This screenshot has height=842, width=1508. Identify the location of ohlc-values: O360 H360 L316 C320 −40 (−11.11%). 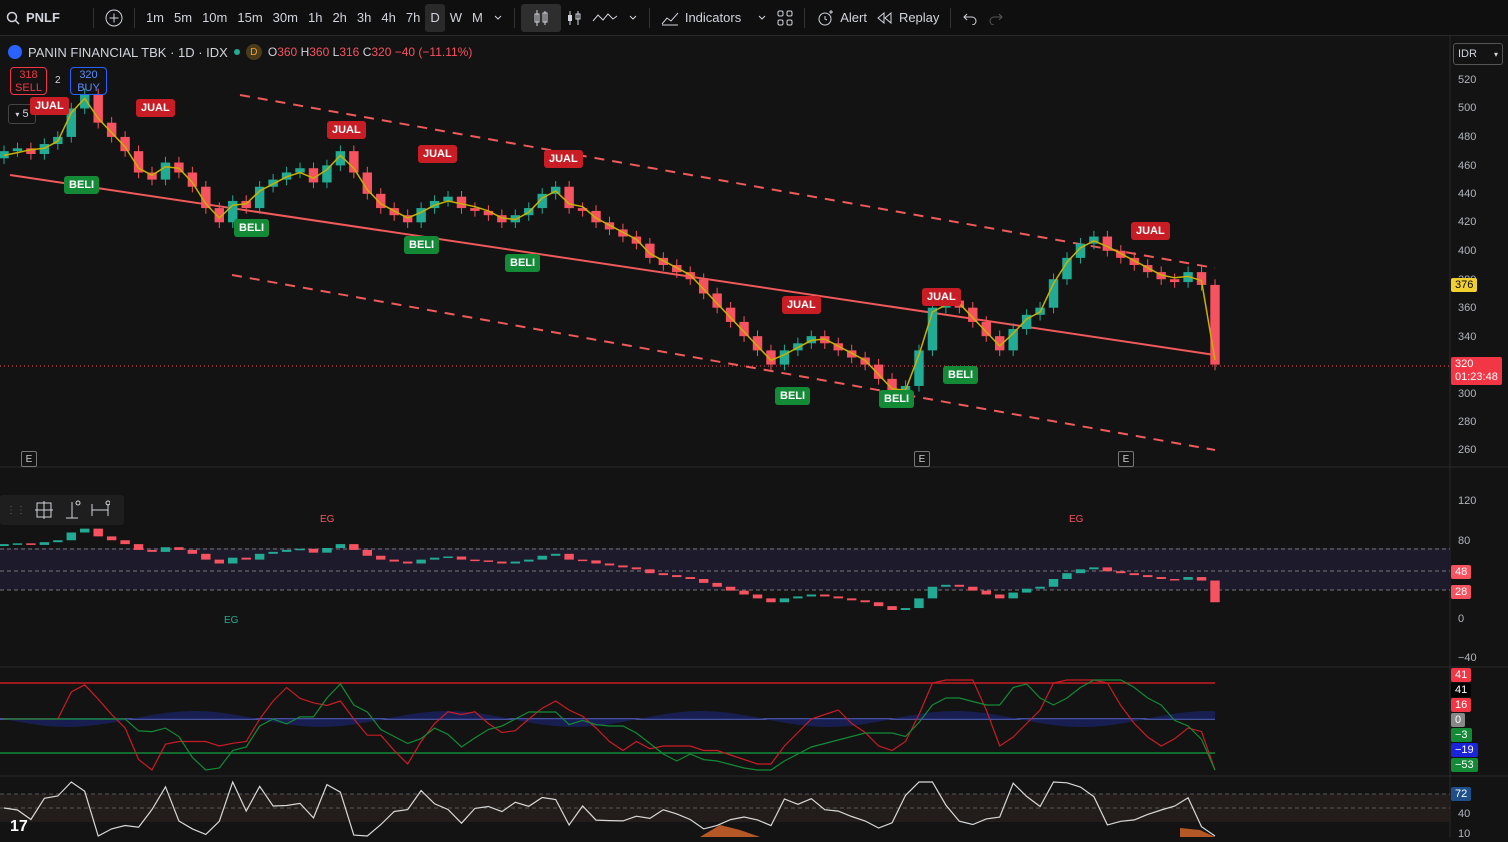
(370, 52).